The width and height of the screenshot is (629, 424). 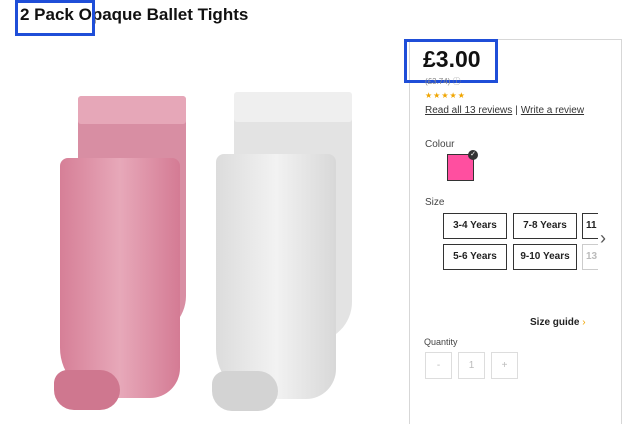 I want to click on quantity-minus-button: -, so click(x=438, y=365).